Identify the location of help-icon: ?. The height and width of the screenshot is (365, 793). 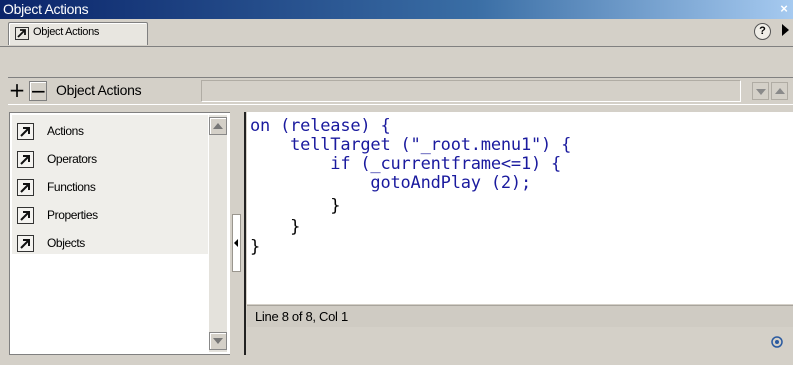
(762, 31).